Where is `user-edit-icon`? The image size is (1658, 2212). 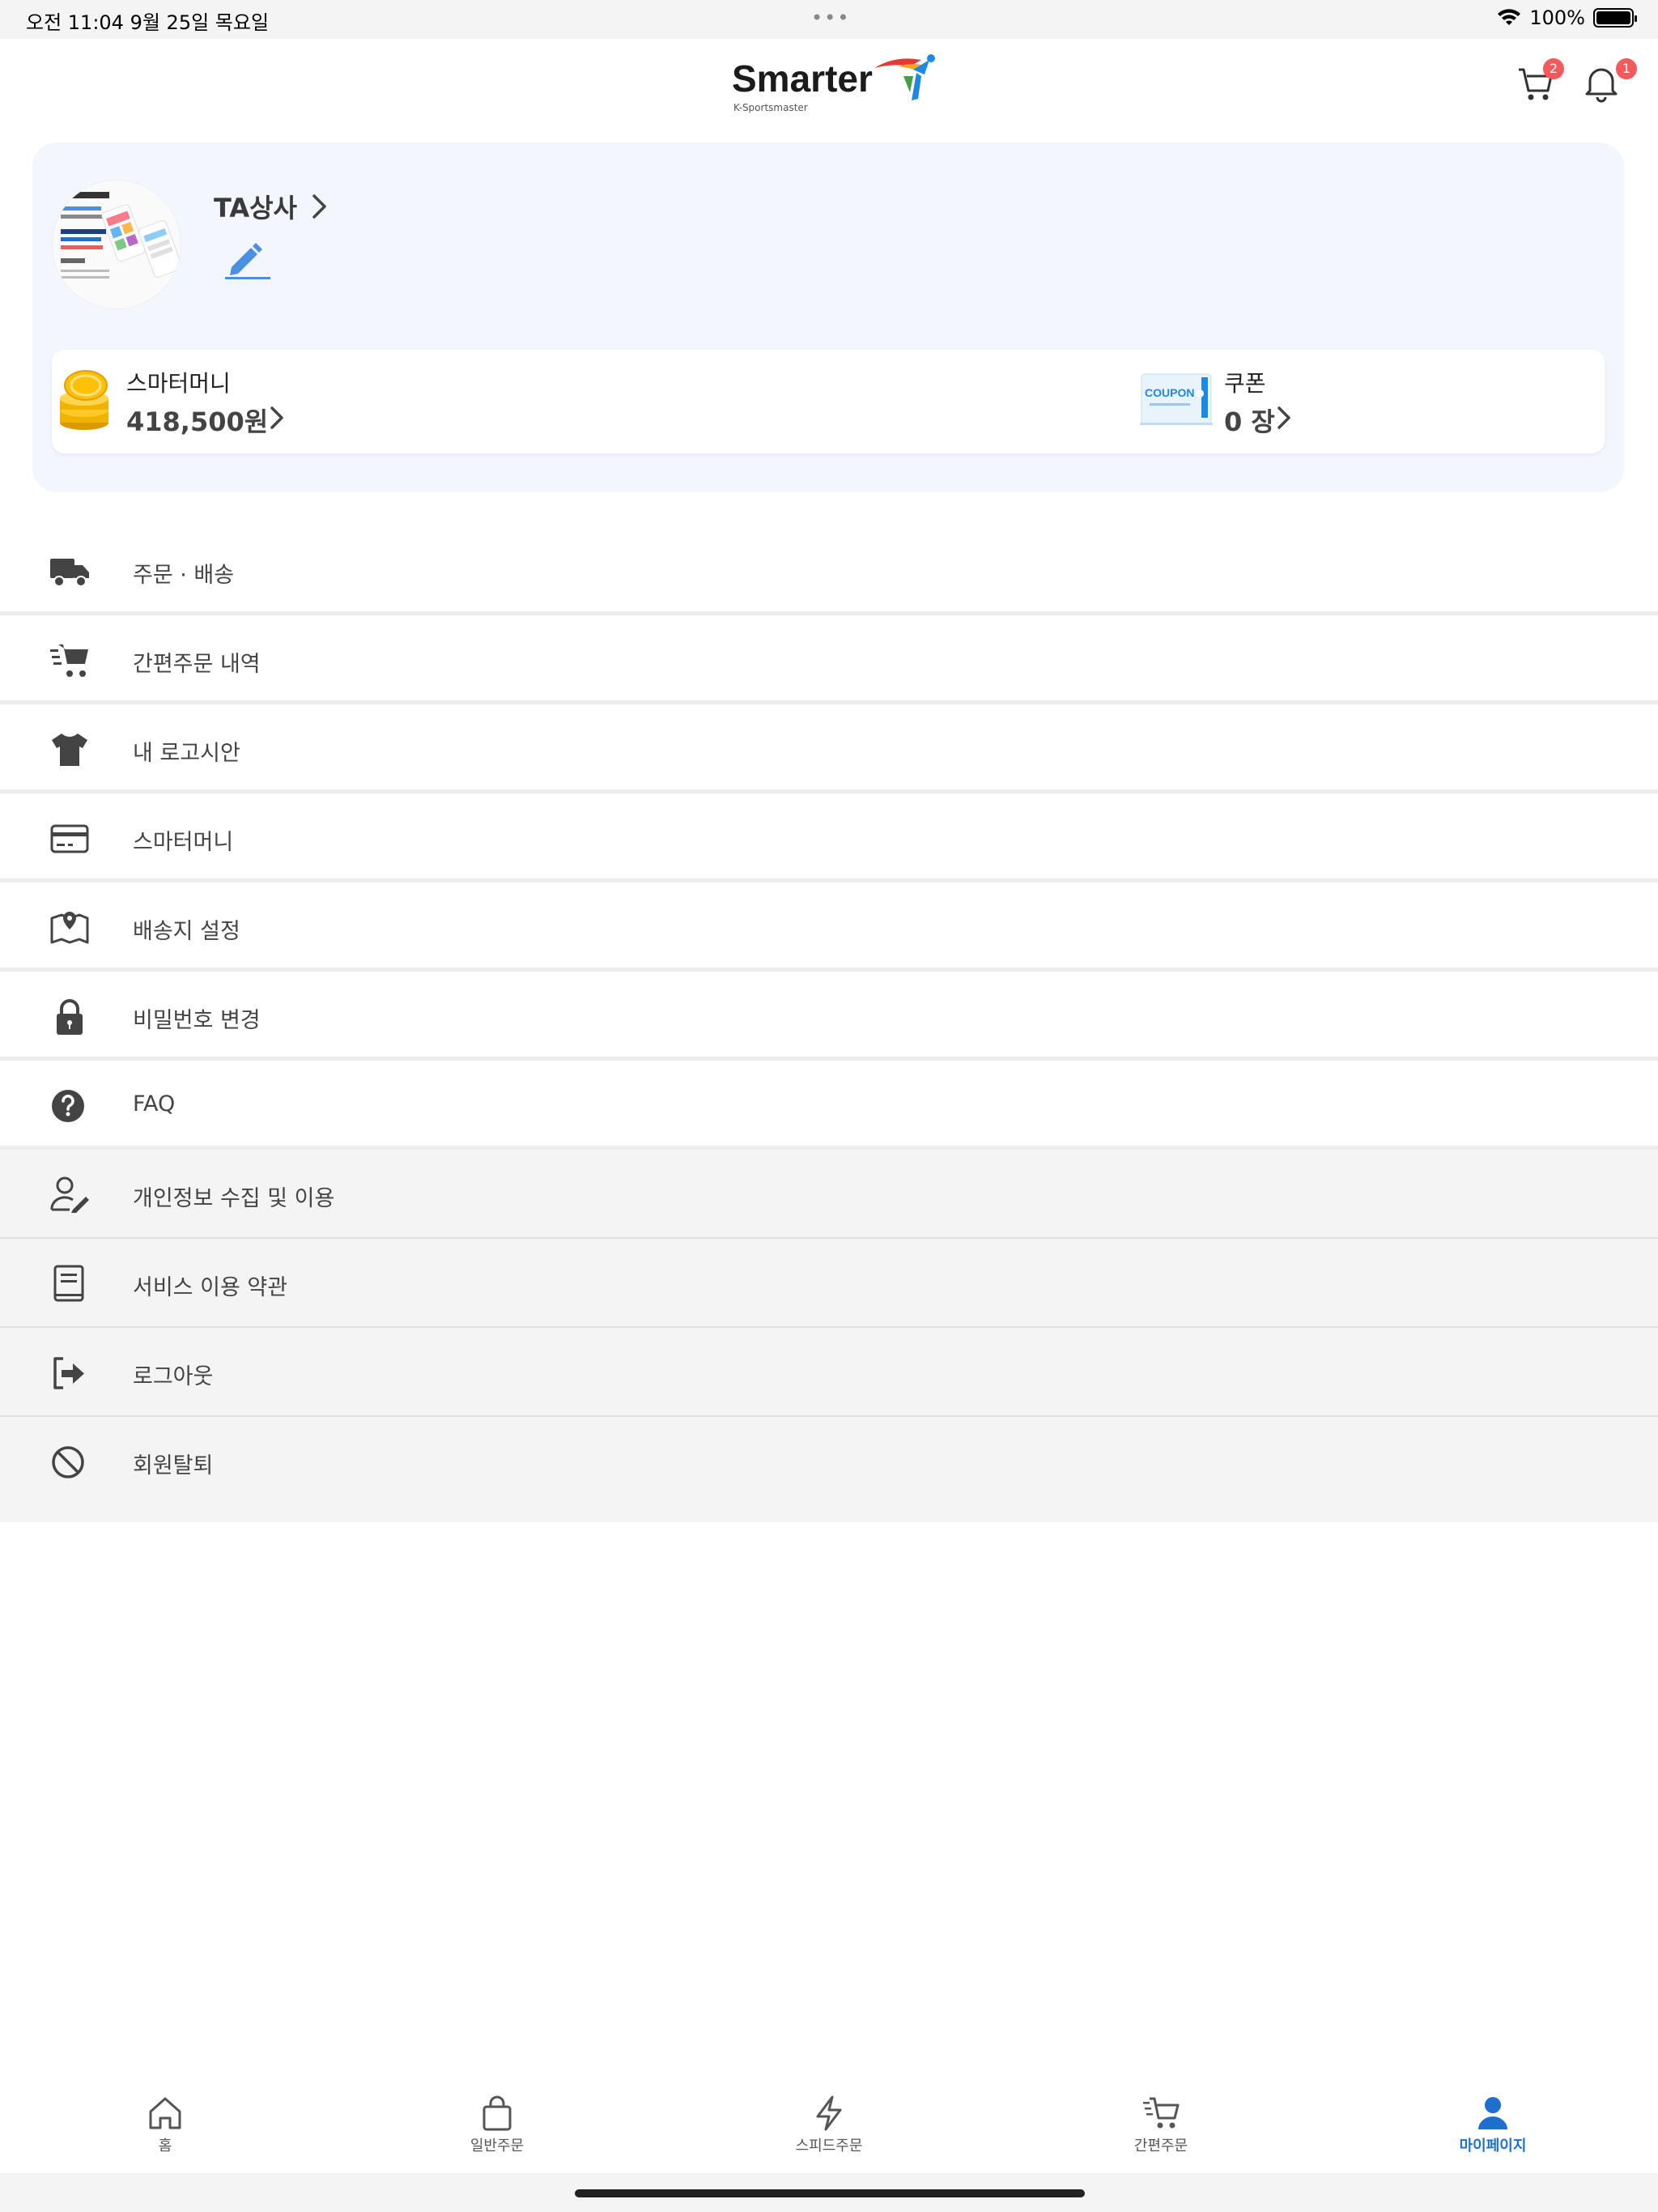 user-edit-icon is located at coordinates (69, 1195).